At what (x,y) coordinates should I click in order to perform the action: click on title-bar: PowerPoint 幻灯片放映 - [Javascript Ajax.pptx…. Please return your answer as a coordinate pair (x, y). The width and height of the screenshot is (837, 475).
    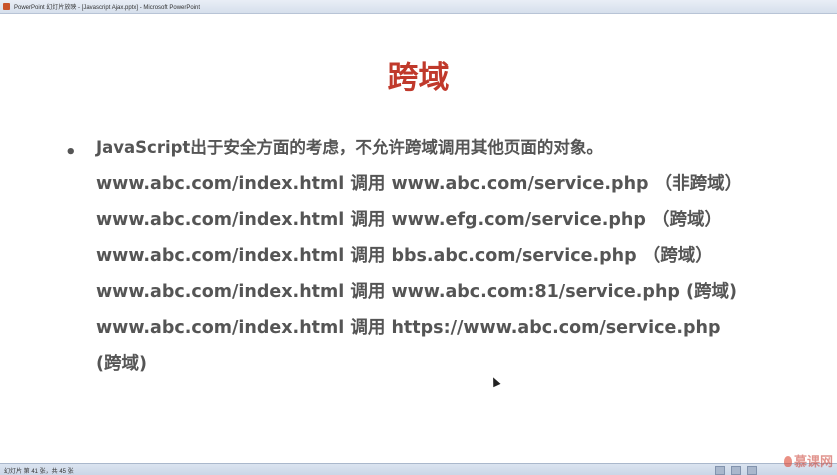
    Looking at the image, I should click on (418, 7).